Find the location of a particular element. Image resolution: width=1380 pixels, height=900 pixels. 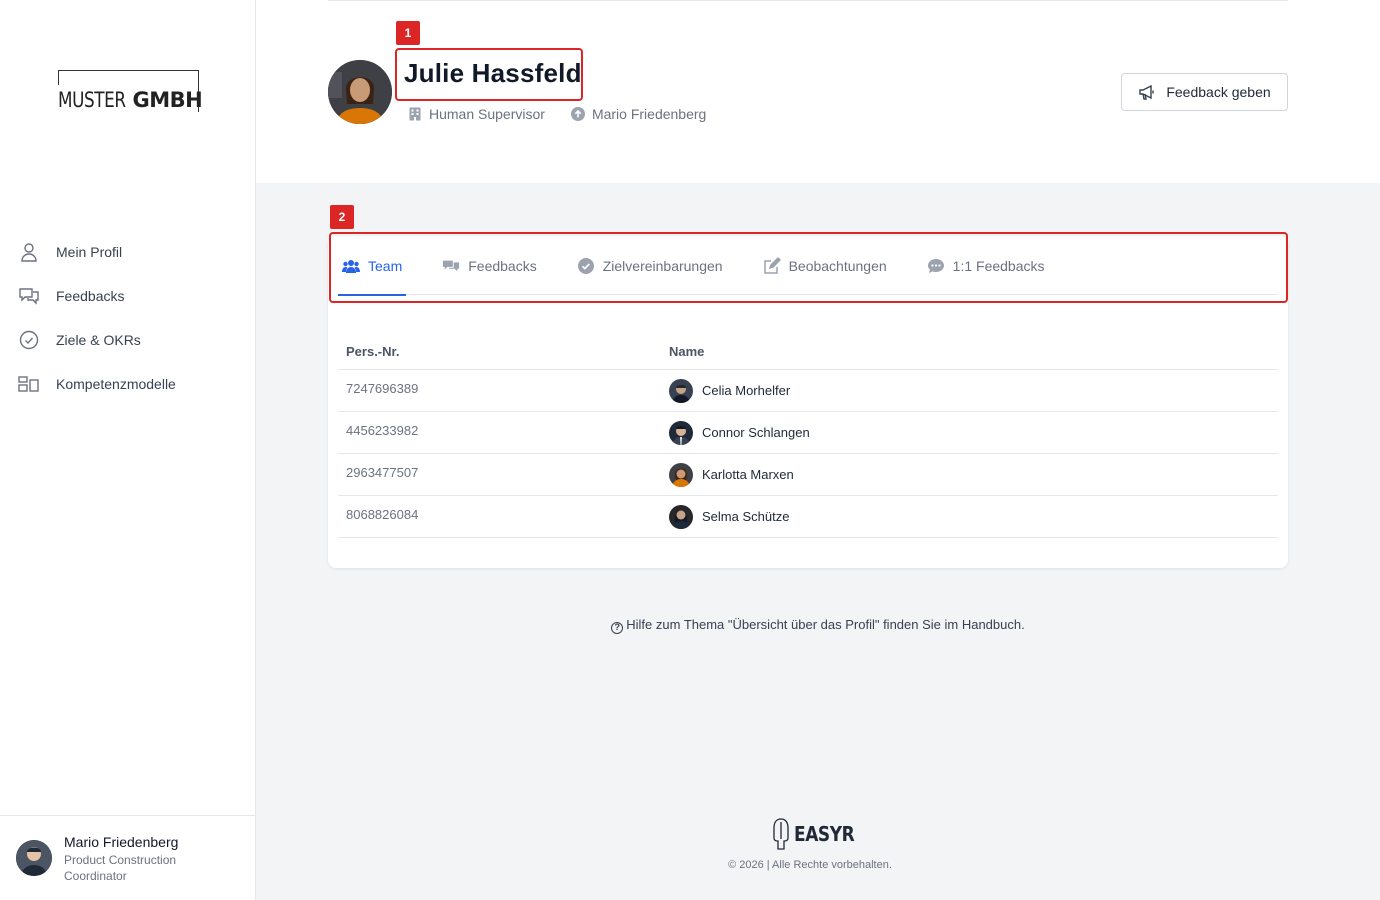

grid-icon is located at coordinates (29, 384).